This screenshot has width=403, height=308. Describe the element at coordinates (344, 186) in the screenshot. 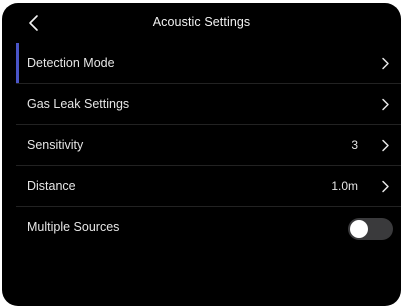

I see `distance-value: 1.0m` at that location.